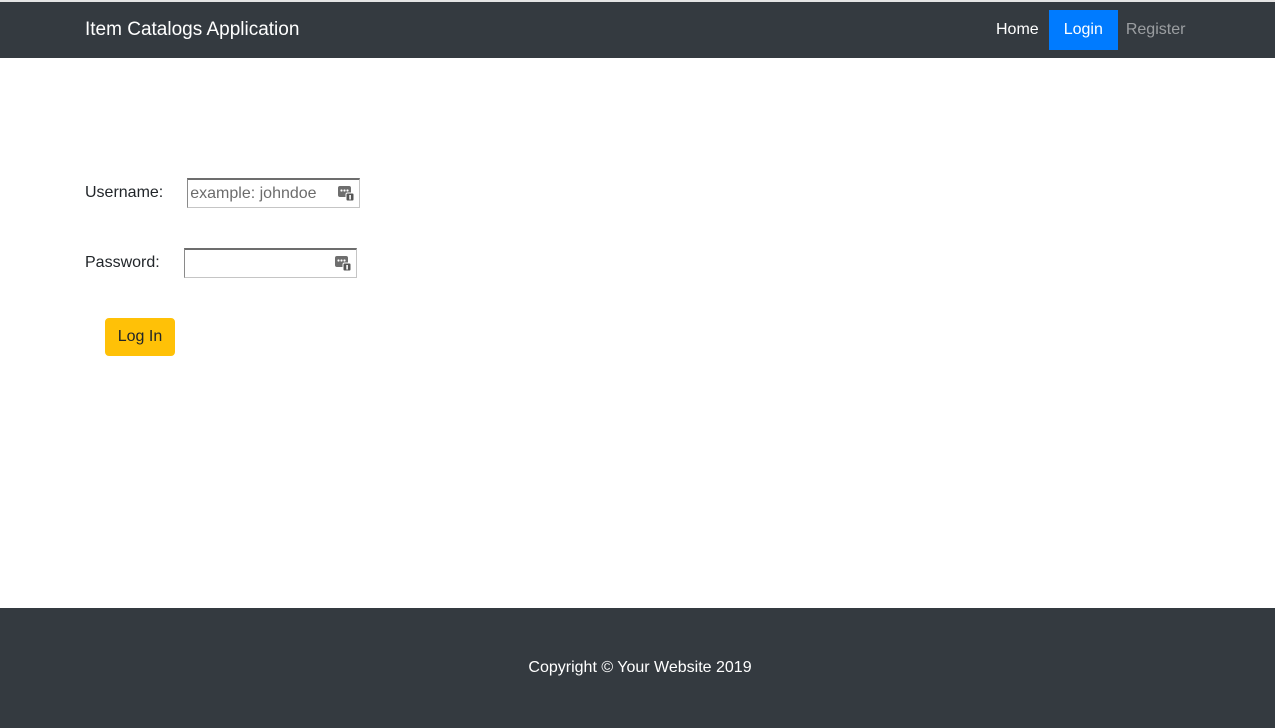 This screenshot has width=1275, height=728. I want to click on copyright-text: Copyright © Your Website 2019, so click(640, 667).